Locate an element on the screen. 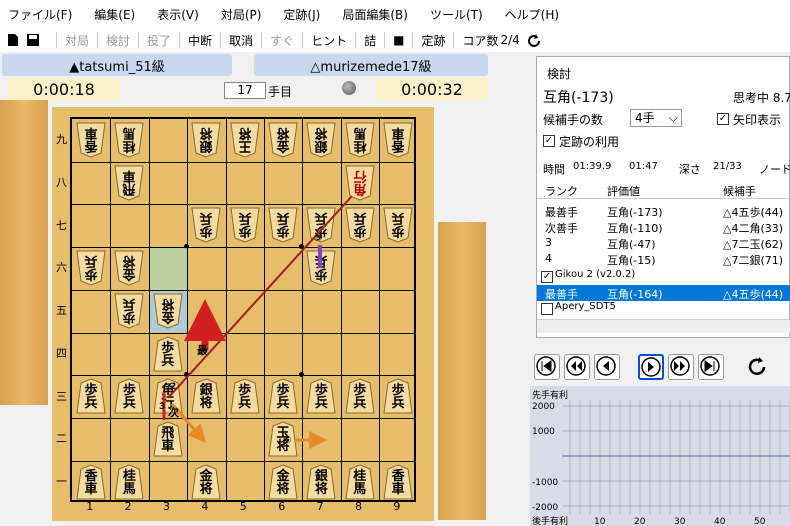  flip-board-button is located at coordinates (757, 367).